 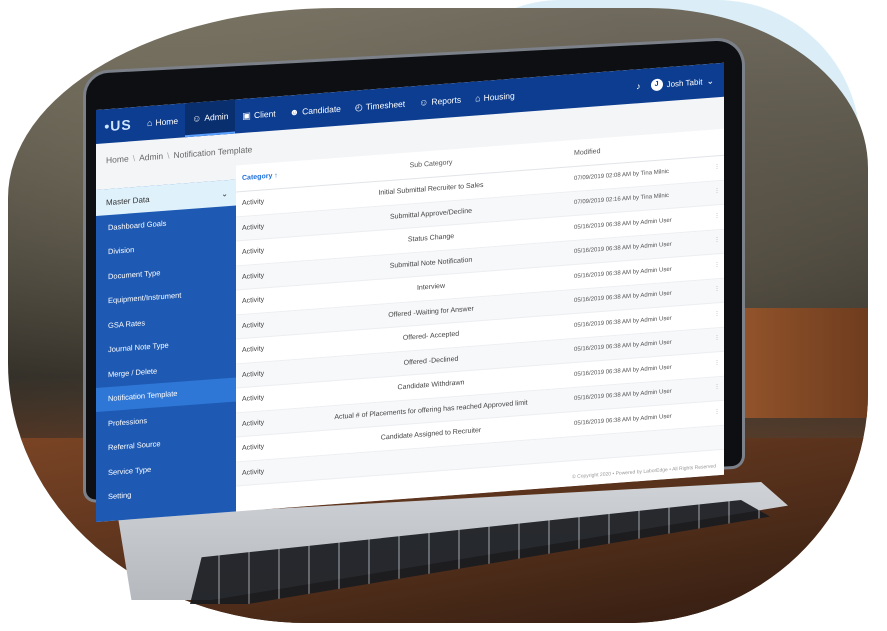 I want to click on nav-client: ▣ Client, so click(x=258, y=115).